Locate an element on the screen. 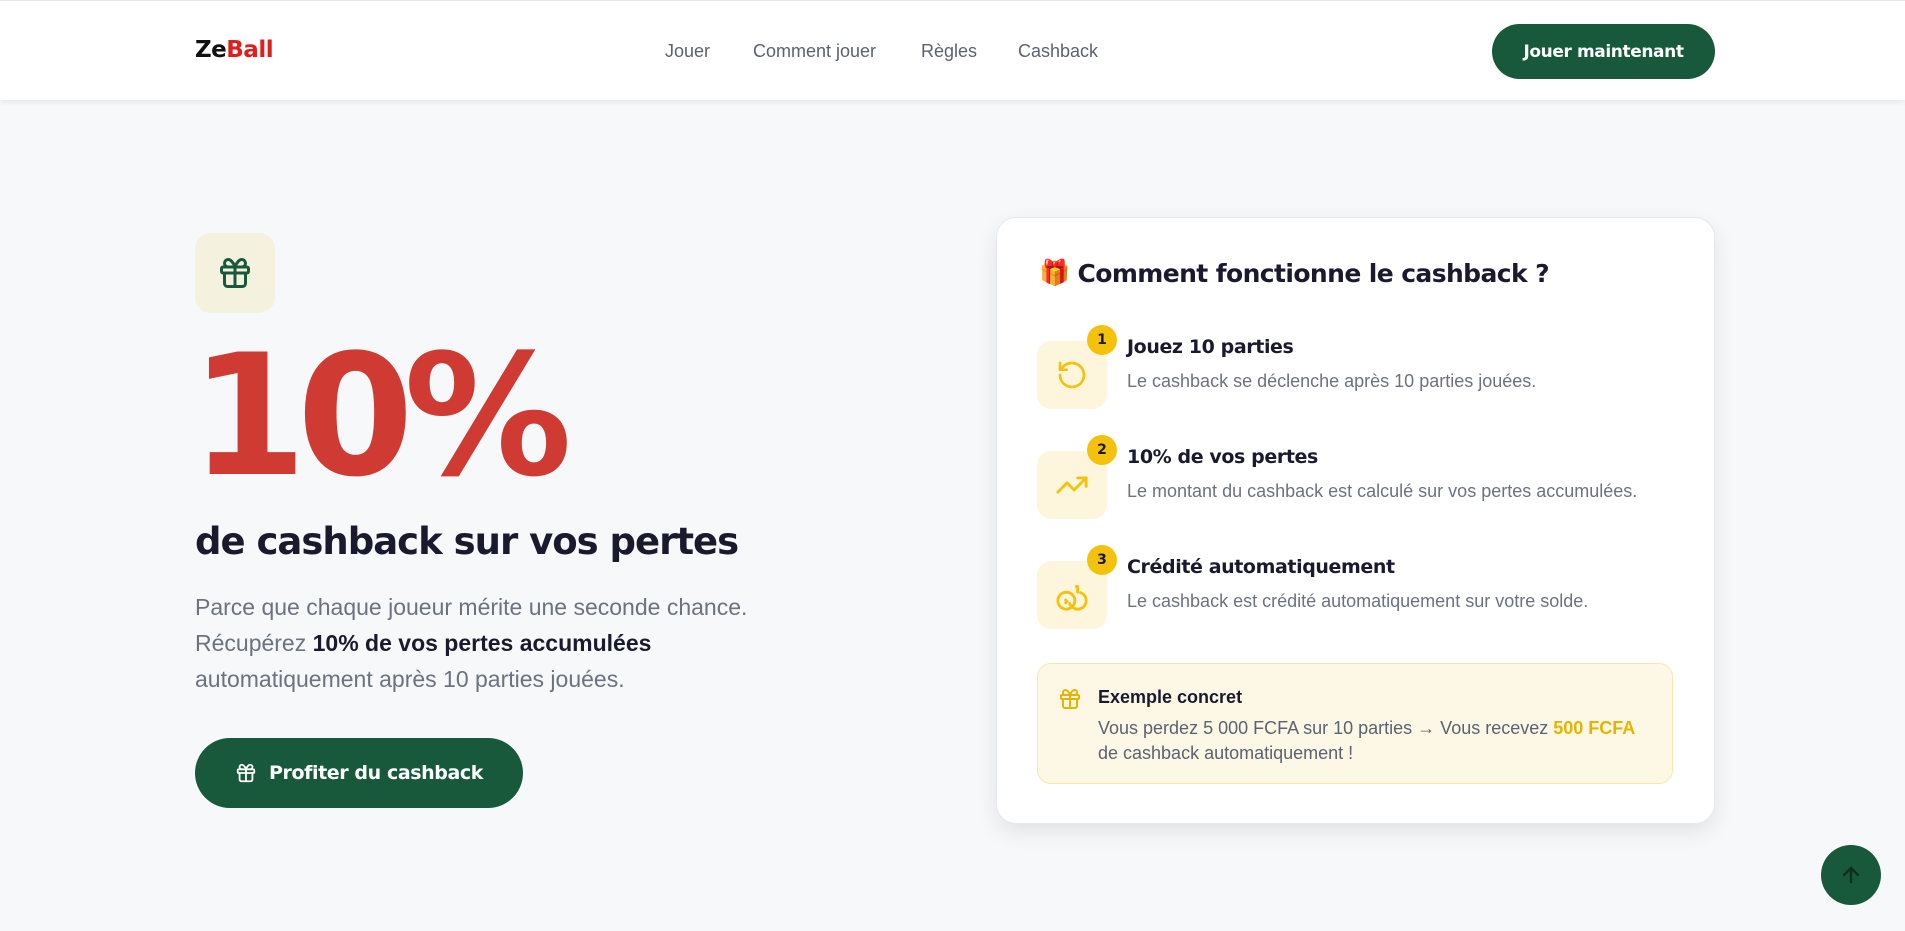 Image resolution: width=1905 pixels, height=931 pixels. nav-link-jouer: Jouer is located at coordinates (687, 51).